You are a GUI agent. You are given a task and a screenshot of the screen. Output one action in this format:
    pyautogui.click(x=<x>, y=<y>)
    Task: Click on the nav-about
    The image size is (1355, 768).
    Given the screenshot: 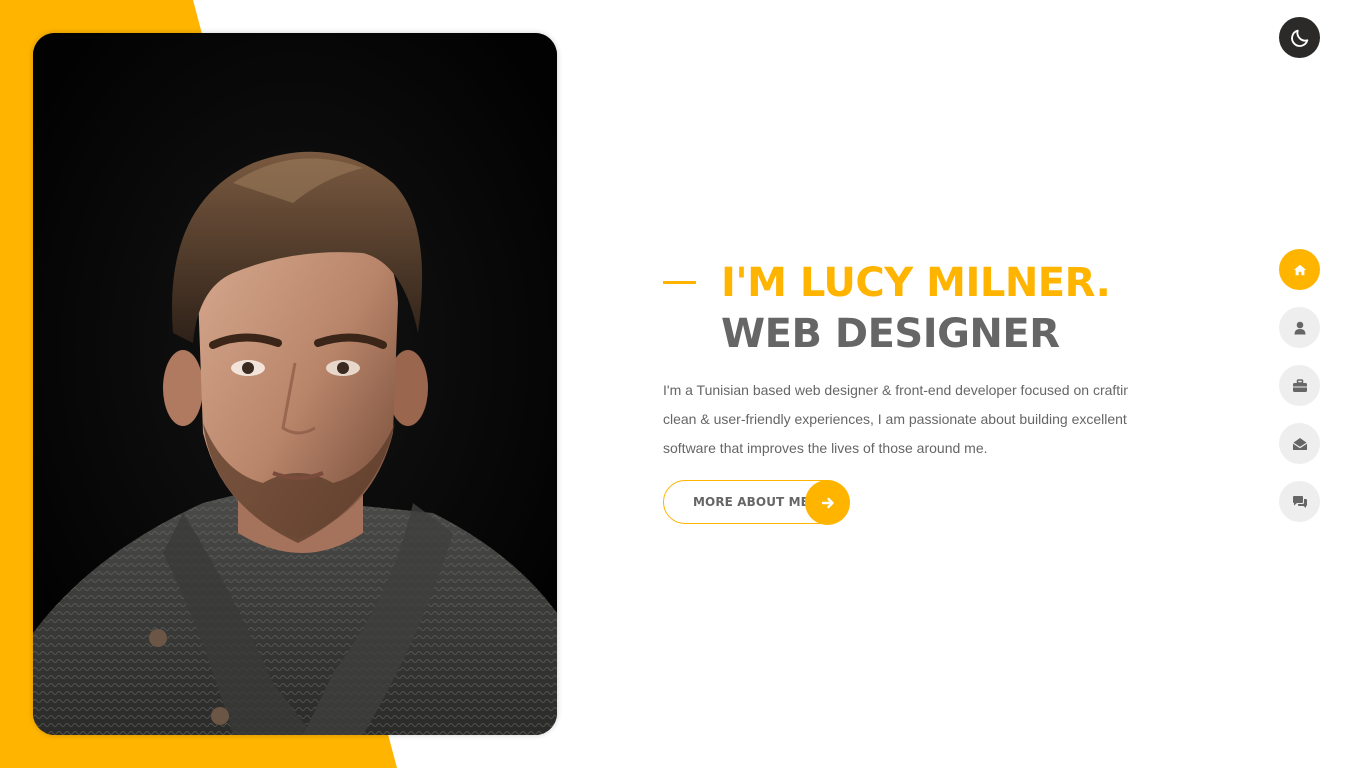 What is the action you would take?
    pyautogui.click(x=1299, y=327)
    